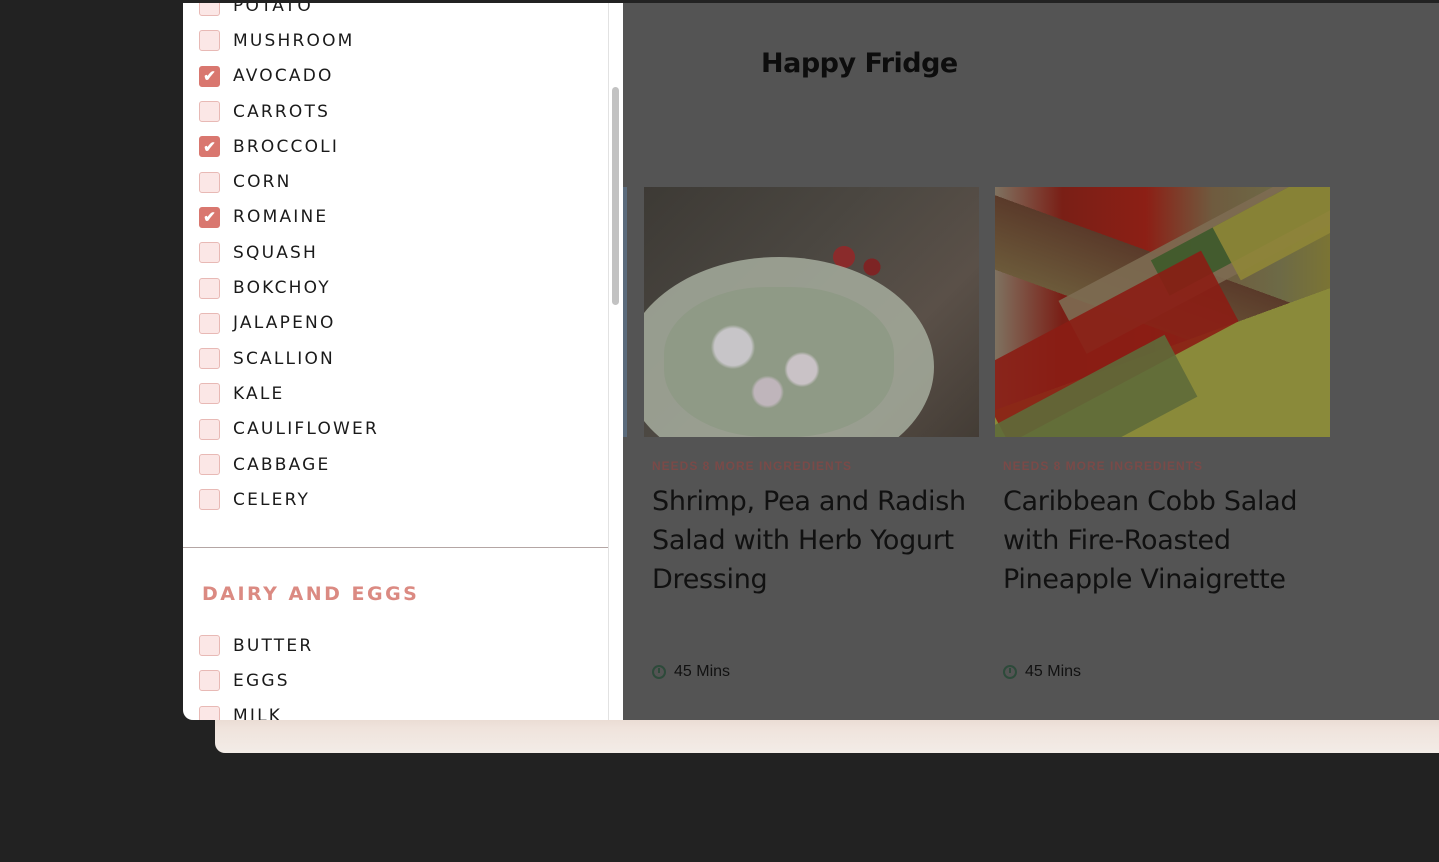 Image resolution: width=1439 pixels, height=862 pixels. I want to click on ingredient-filter-item: POTATO, so click(289, 13).